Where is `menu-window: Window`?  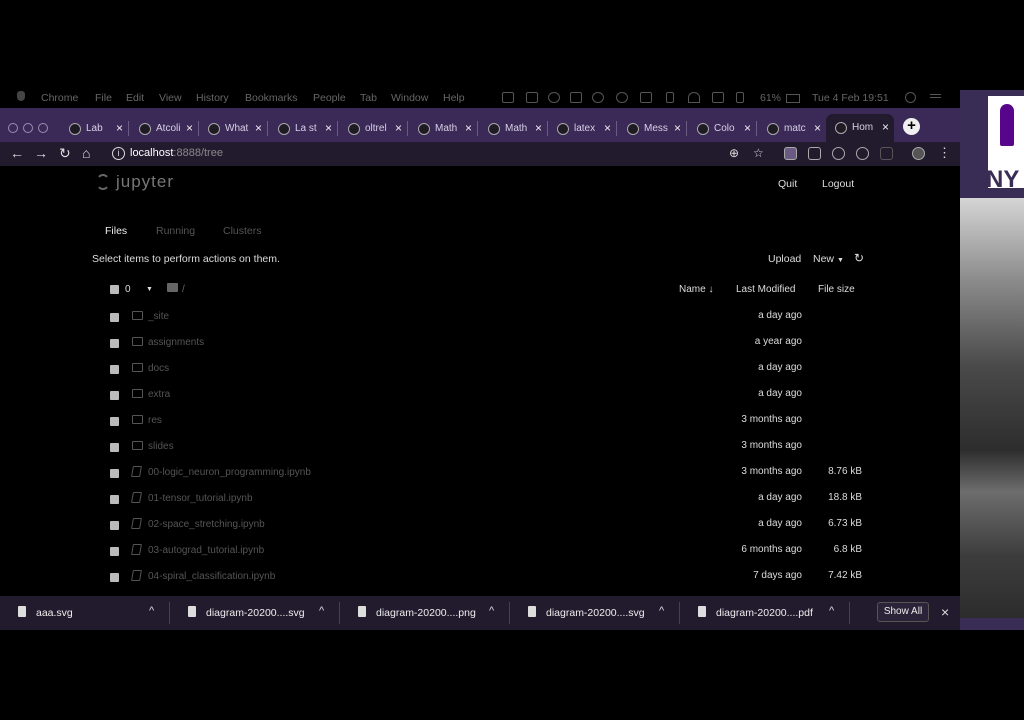 menu-window: Window is located at coordinates (409, 98).